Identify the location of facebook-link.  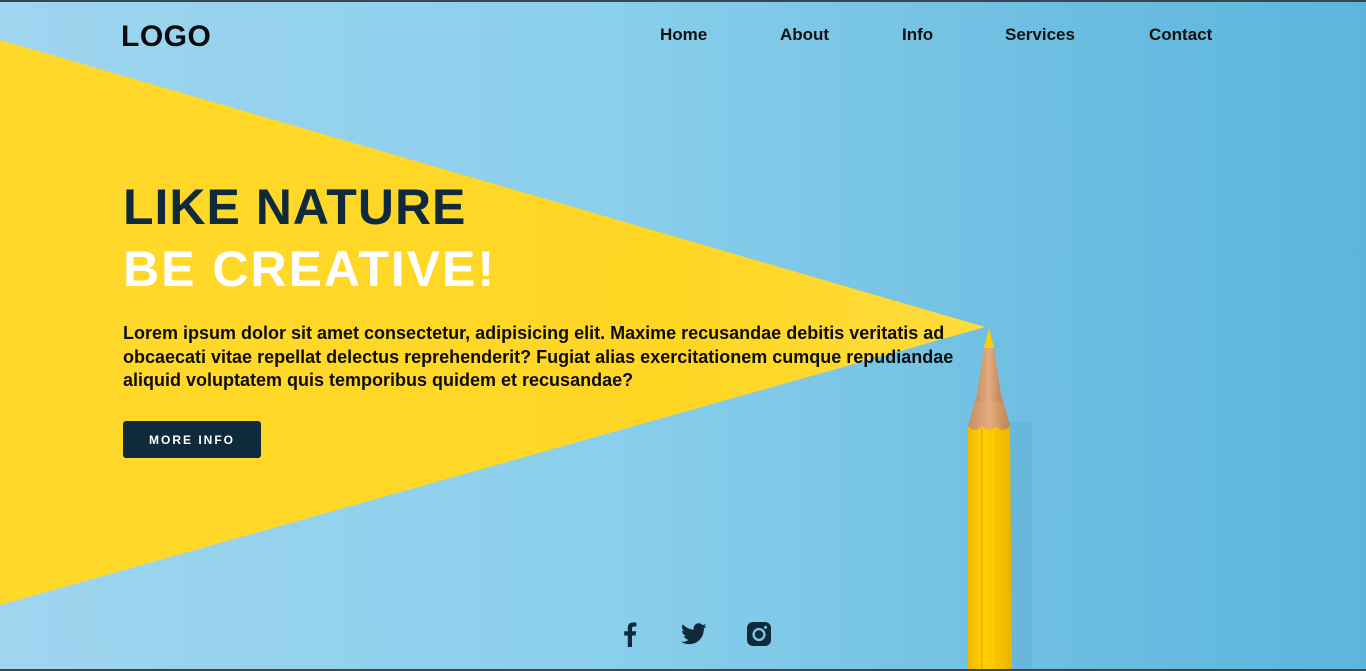
(630, 634).